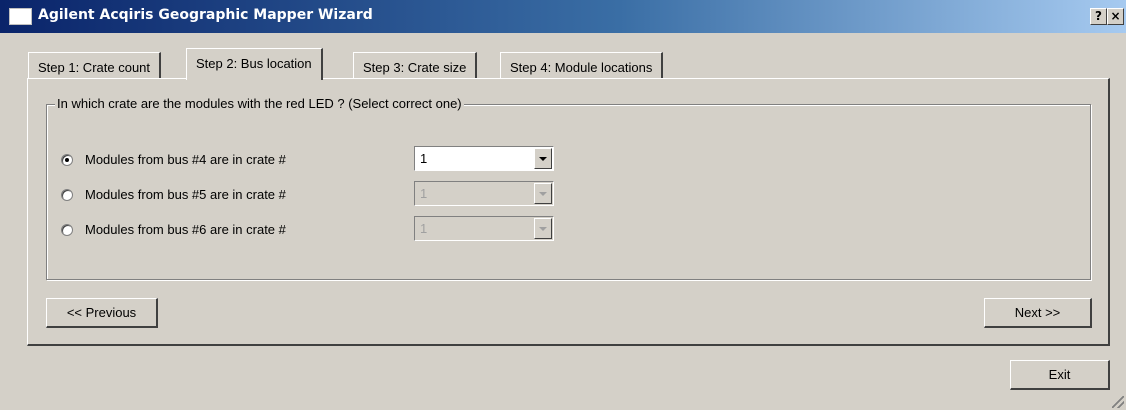 Image resolution: width=1126 pixels, height=410 pixels. I want to click on bus-4-crate-select: 1, so click(484, 158).